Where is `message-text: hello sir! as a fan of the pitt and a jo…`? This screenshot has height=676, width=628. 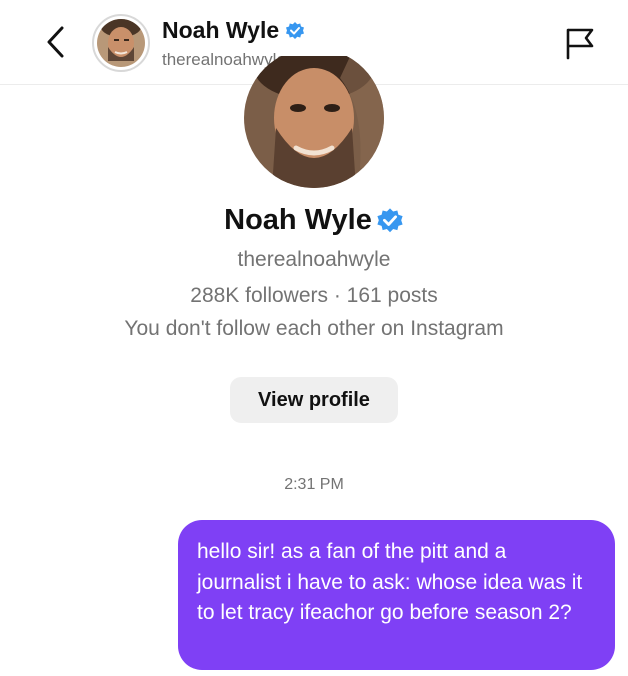 message-text: hello sir! as a fan of the pitt and a jo… is located at coordinates (390, 582).